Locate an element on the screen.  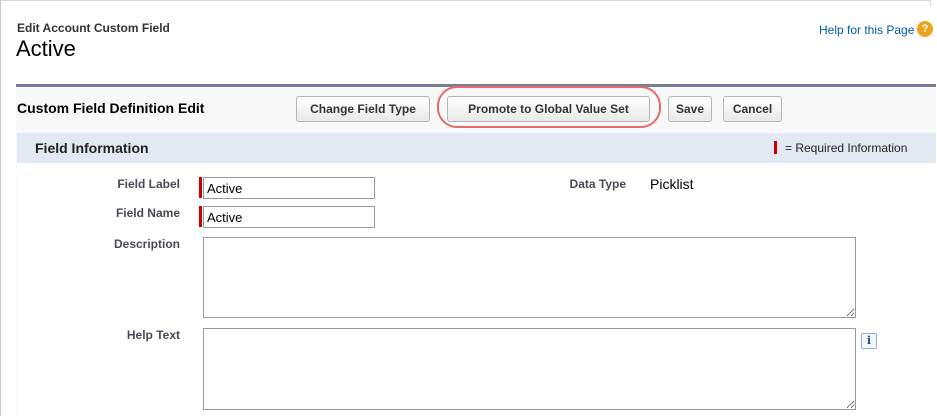
help-for-page-link: Help for this Page is located at coordinates (866, 30).